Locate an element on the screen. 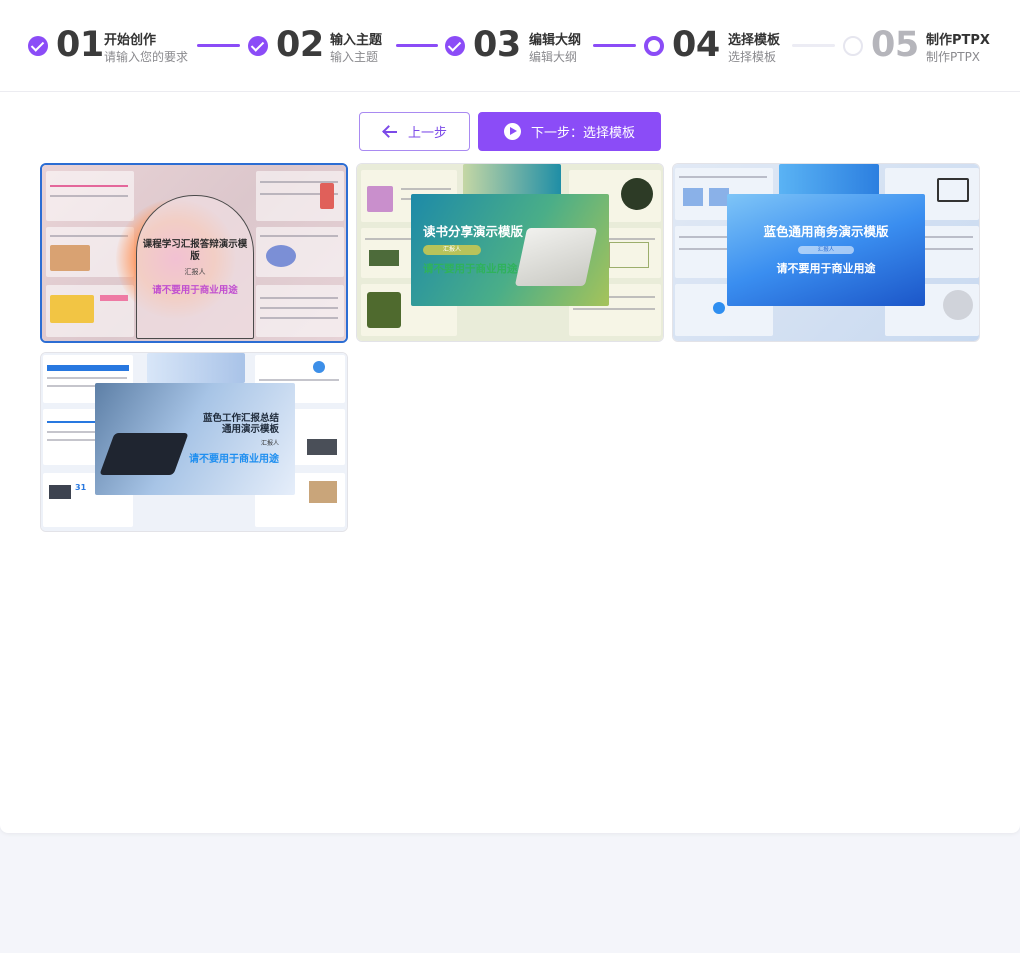 The width and height of the screenshot is (1020, 953). template-card-1: 课程学习汇报答辩演示模版 汇报人 请不要用于商业用途 is located at coordinates (194, 253).